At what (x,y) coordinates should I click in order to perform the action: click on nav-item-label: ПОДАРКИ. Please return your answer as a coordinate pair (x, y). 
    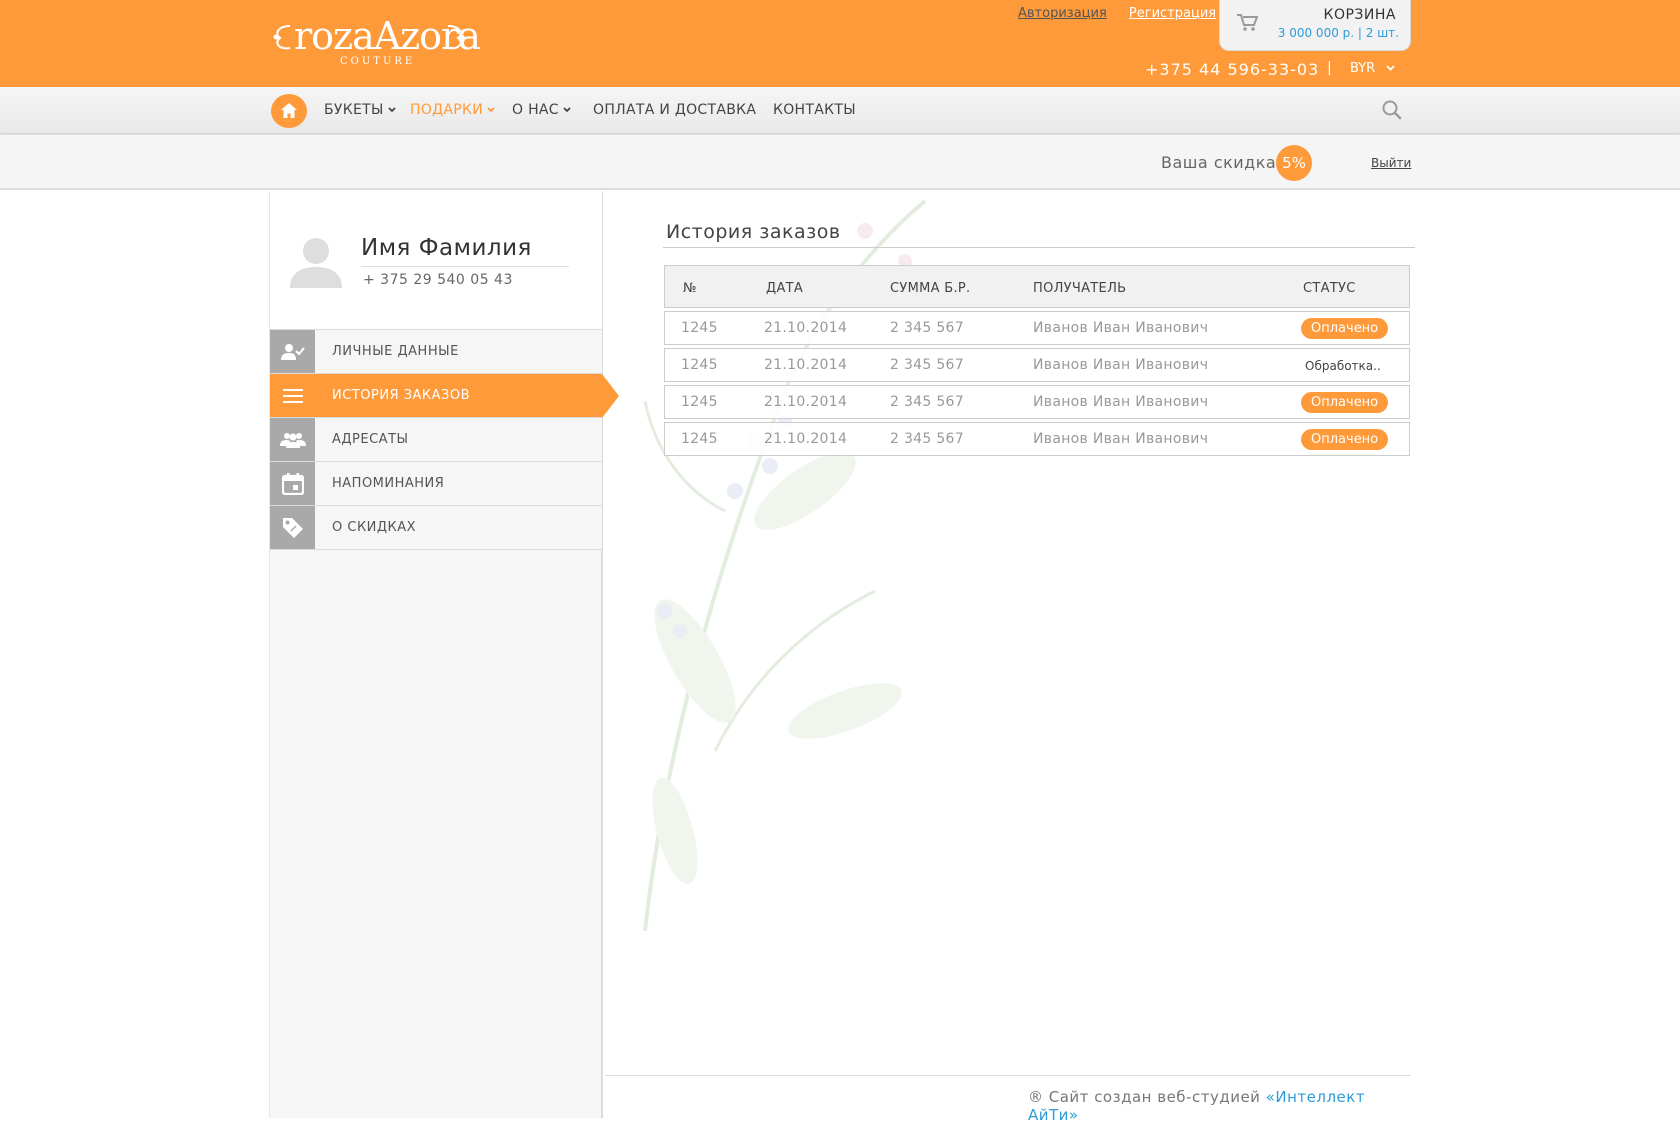
    Looking at the image, I should click on (447, 110).